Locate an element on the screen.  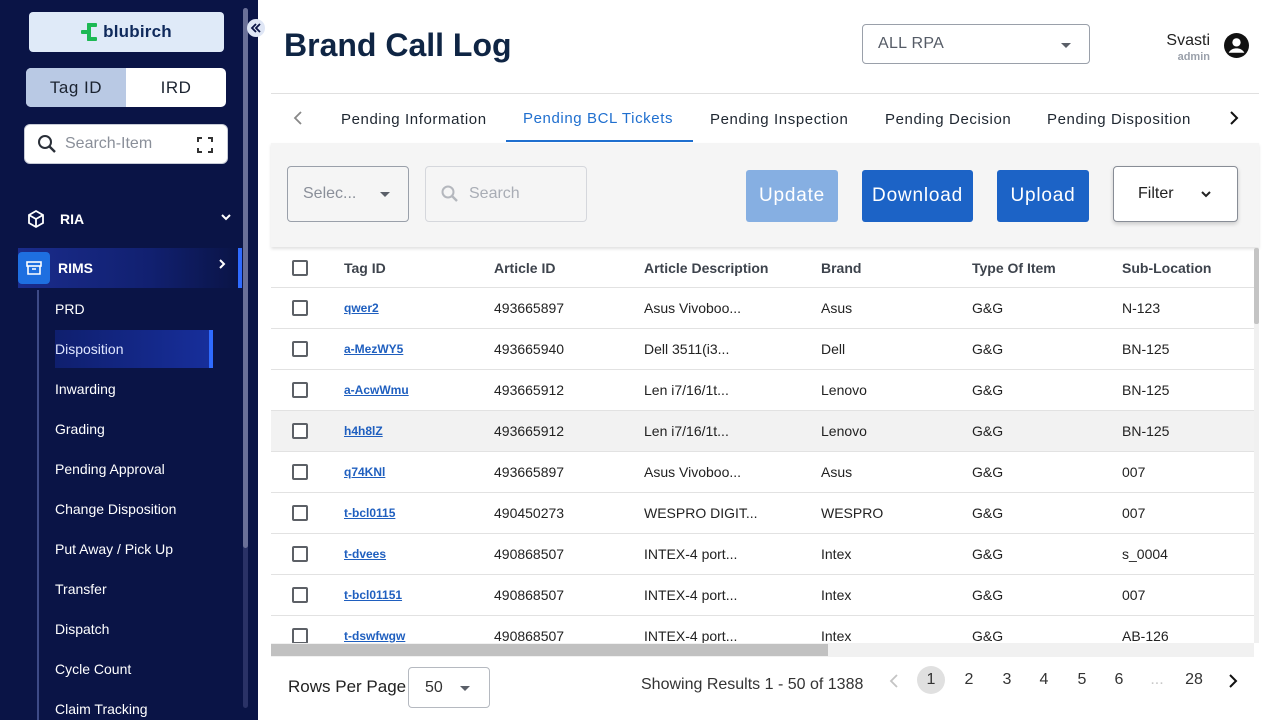
select-all-checkbox is located at coordinates (300, 268).